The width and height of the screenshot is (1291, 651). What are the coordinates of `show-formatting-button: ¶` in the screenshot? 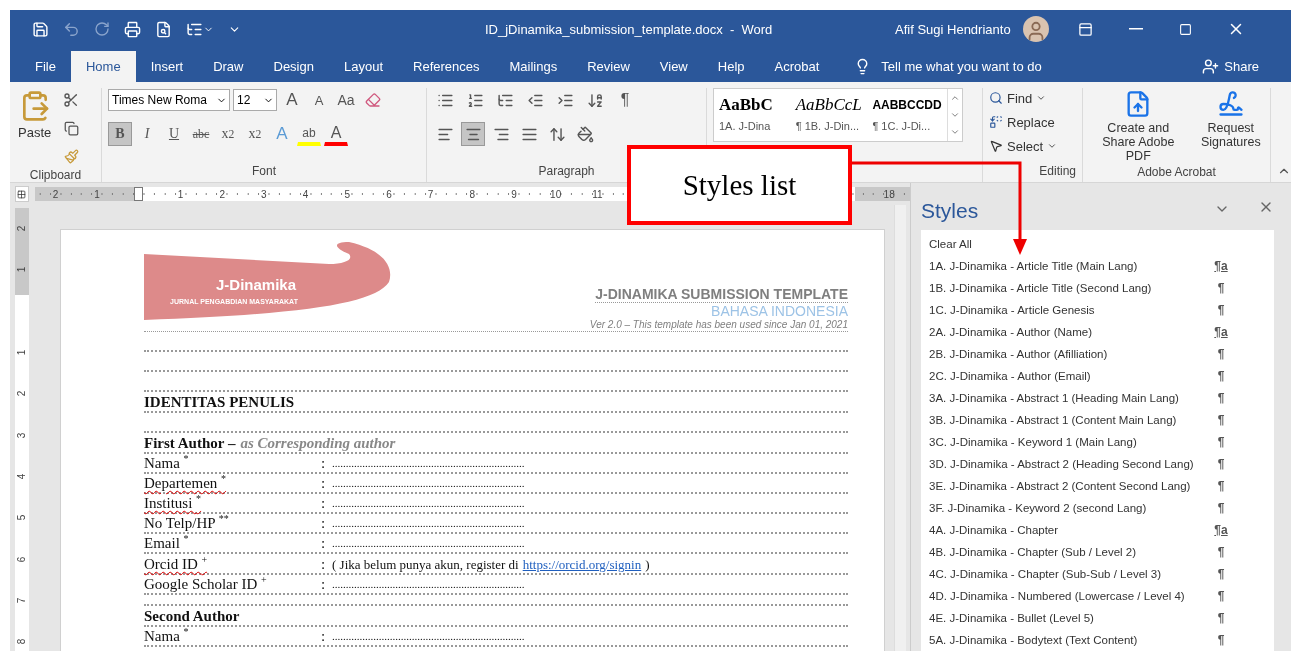 It's located at (625, 100).